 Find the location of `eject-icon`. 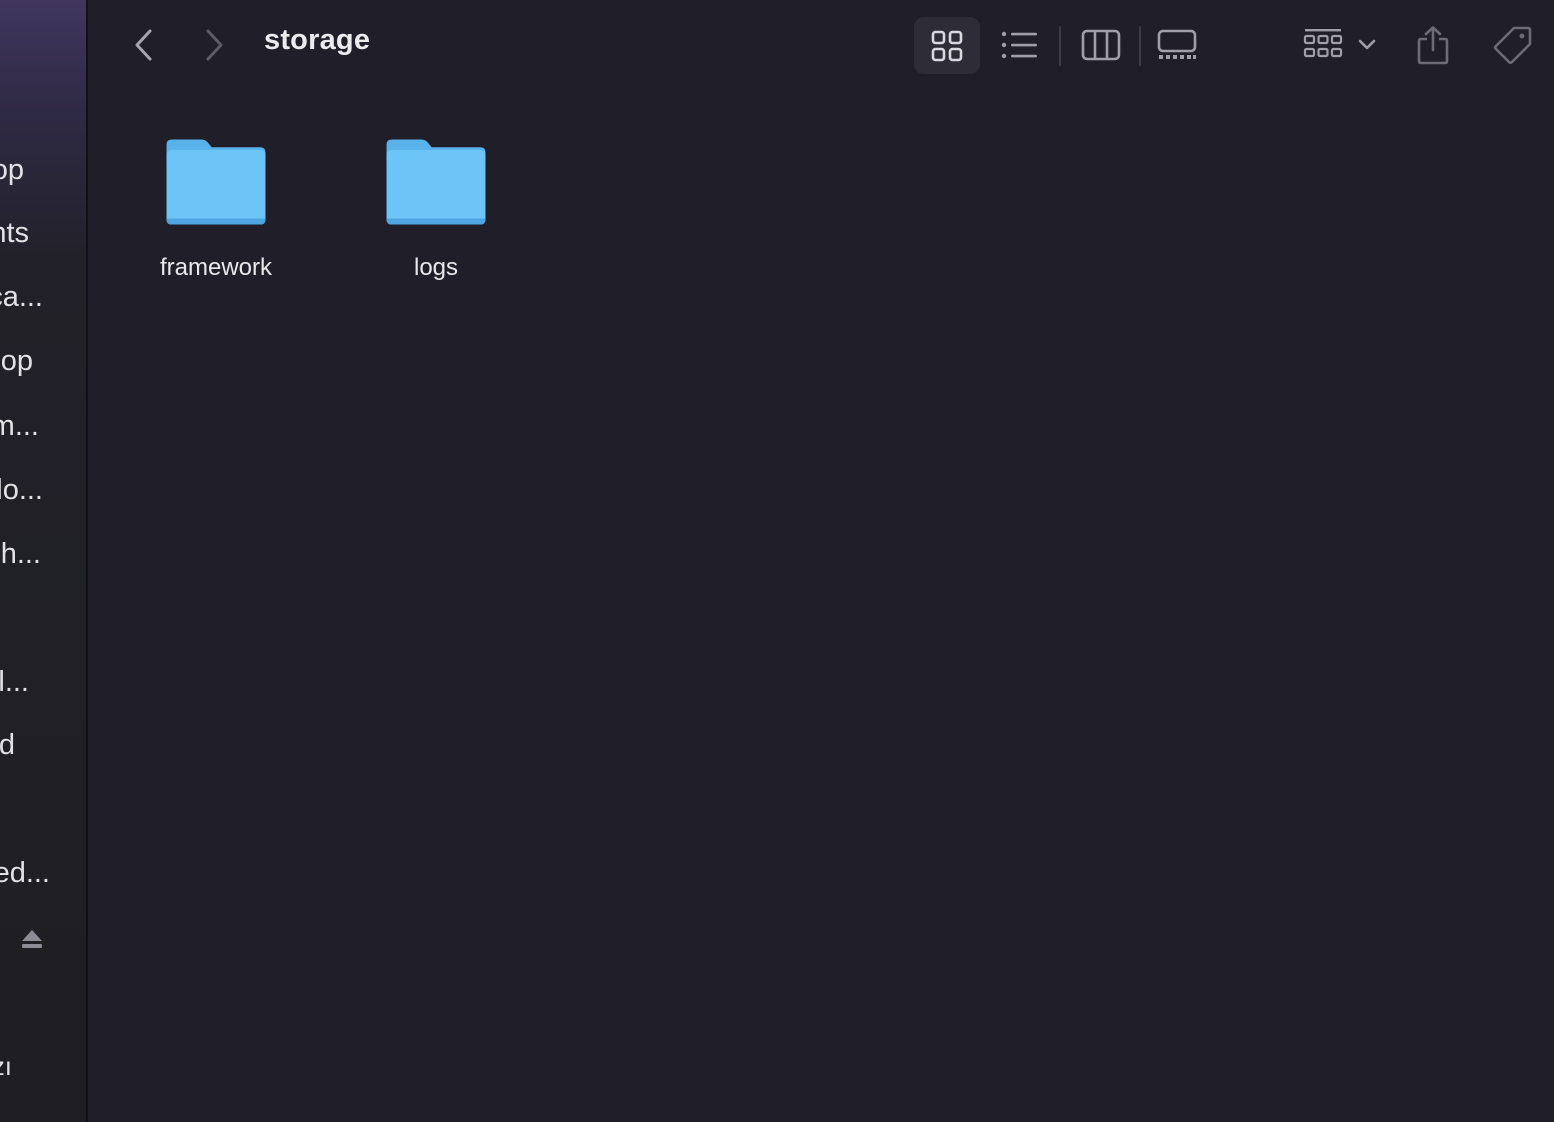

eject-icon is located at coordinates (32, 939).